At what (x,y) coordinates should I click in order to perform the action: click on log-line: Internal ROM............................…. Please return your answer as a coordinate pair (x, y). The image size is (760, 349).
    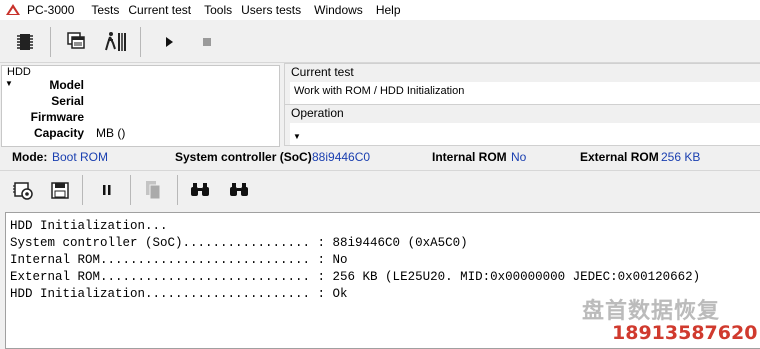
    Looking at the image, I should click on (179, 260).